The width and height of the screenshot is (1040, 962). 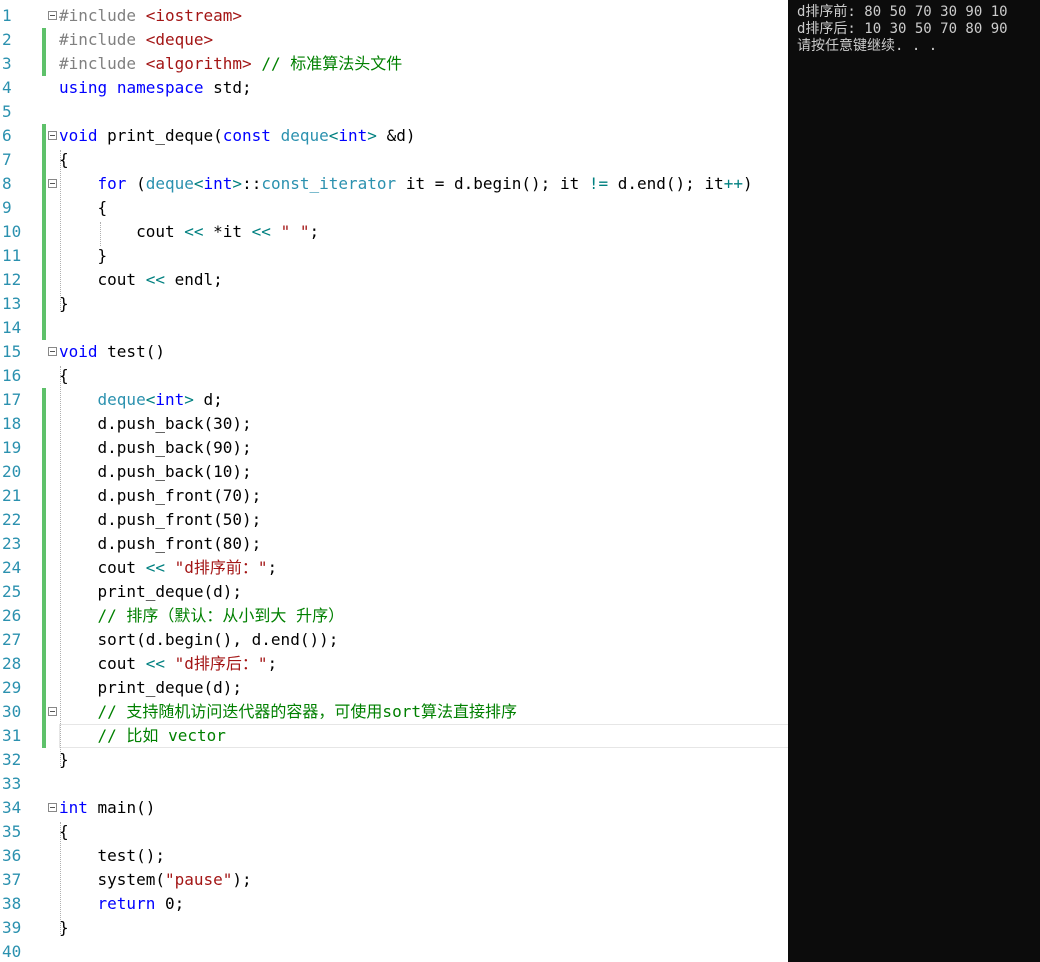 What do you see at coordinates (394, 688) in the screenshot?
I see `code-line: 29 print_deque(d);` at bounding box center [394, 688].